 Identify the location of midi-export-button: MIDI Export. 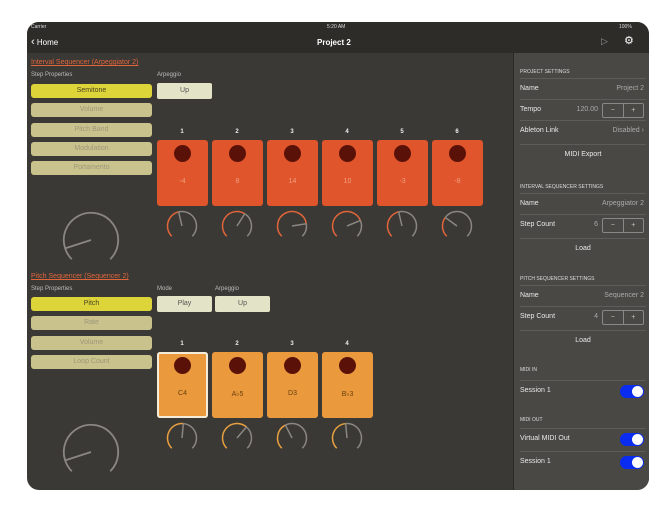
(583, 154).